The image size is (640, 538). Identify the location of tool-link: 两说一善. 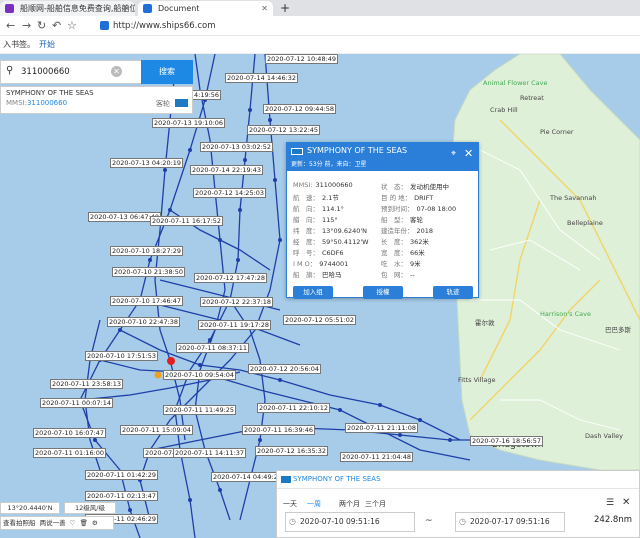
(53, 523).